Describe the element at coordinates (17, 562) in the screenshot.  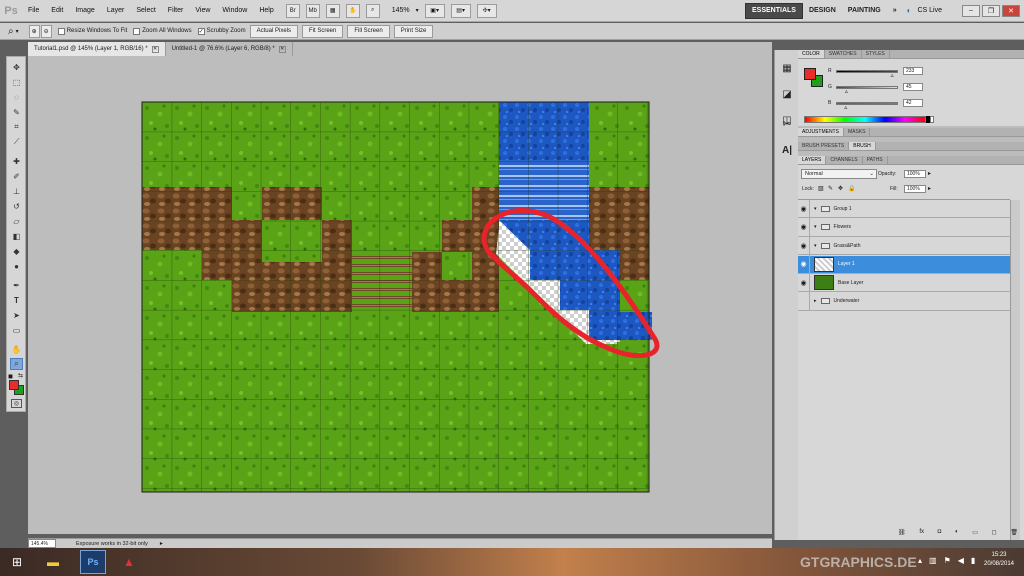
I see `windows-start-icon: ⊞` at that location.